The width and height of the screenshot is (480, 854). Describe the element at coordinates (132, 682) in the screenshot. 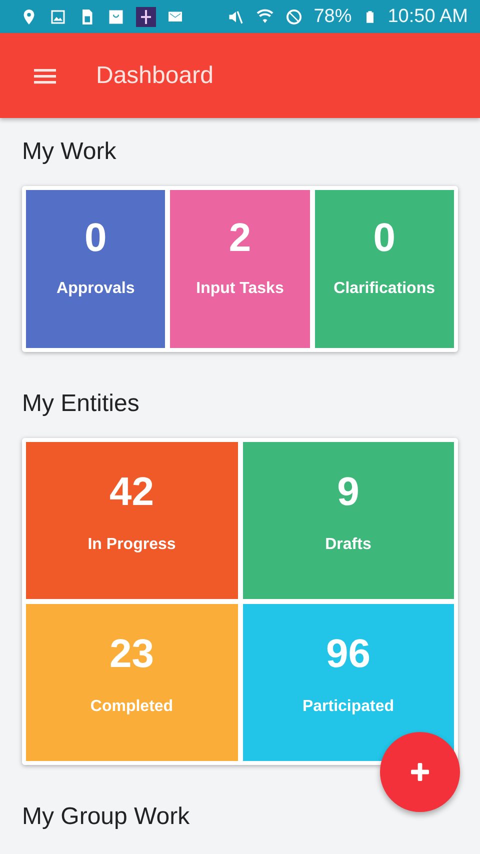

I see `stat-tile: 23 Completed` at that location.